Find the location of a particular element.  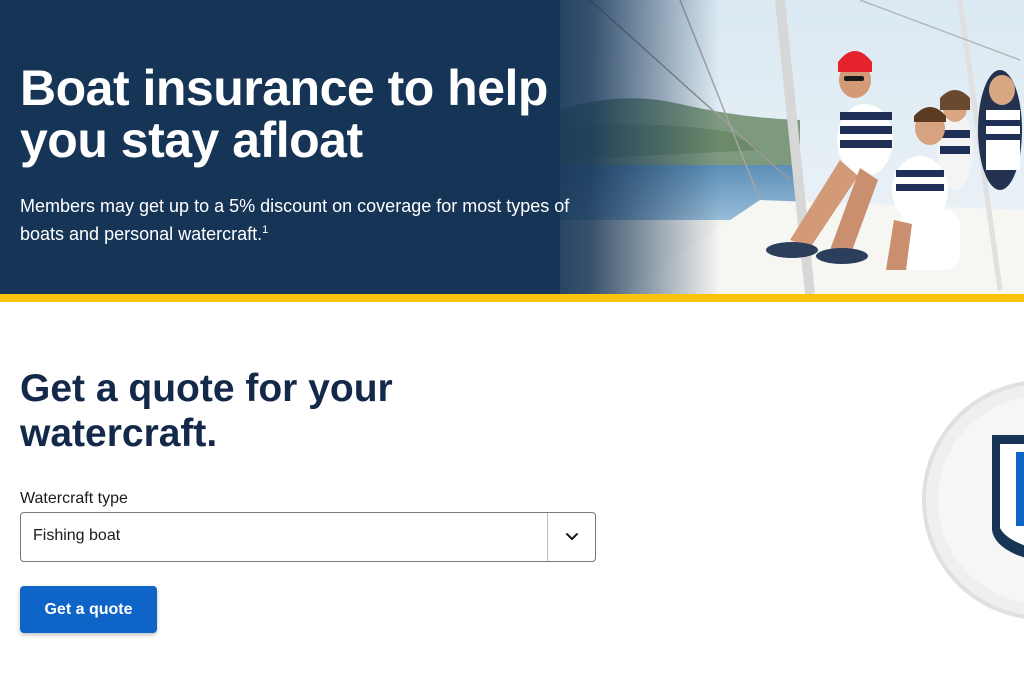

get-a-quote-button: Get a quote is located at coordinates (88, 609).